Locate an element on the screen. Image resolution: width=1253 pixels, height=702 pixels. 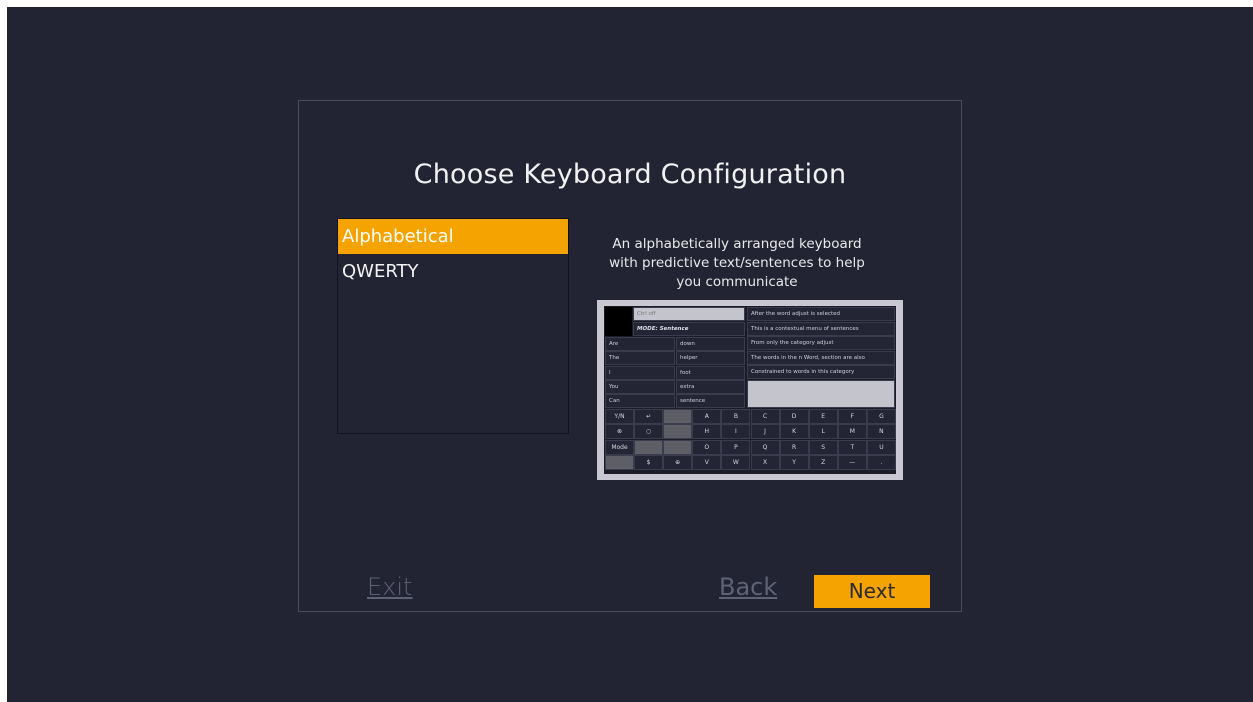
preview-key: B is located at coordinates (736, 416).